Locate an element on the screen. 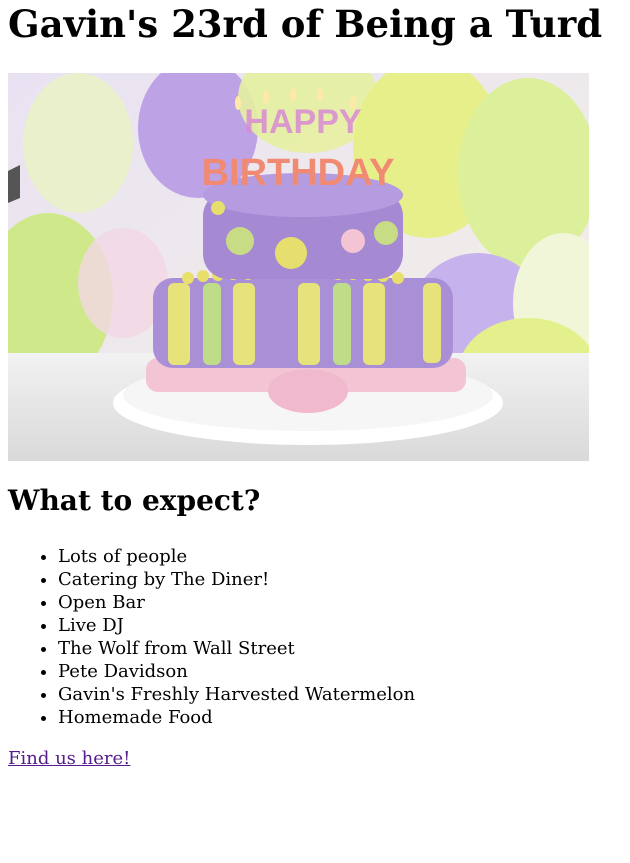 Image resolution: width=630 pixels, height=863 pixels. list-item: Pete Davidson is located at coordinates (236, 671).